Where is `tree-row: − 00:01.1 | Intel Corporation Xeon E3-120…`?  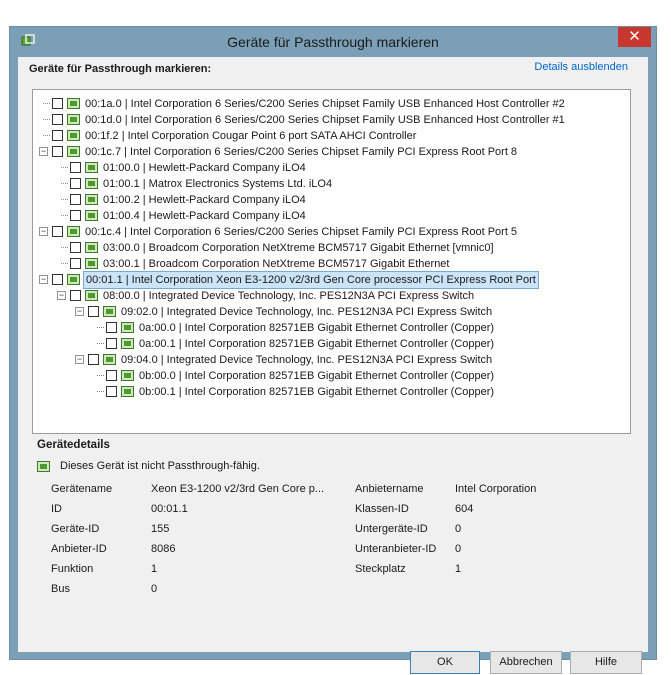
tree-row: − 00:01.1 | Intel Corporation Xeon E3-120… is located at coordinates (319, 280).